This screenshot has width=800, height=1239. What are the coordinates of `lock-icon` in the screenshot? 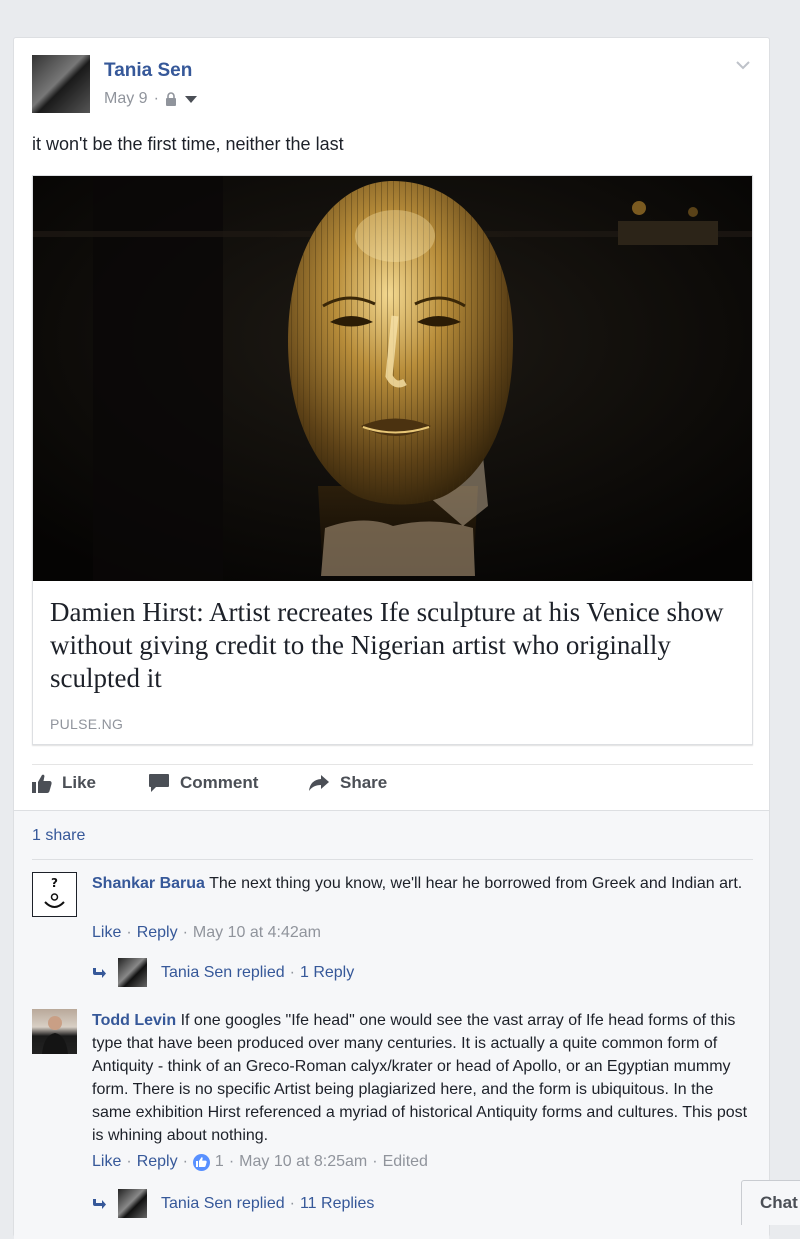 It's located at (171, 99).